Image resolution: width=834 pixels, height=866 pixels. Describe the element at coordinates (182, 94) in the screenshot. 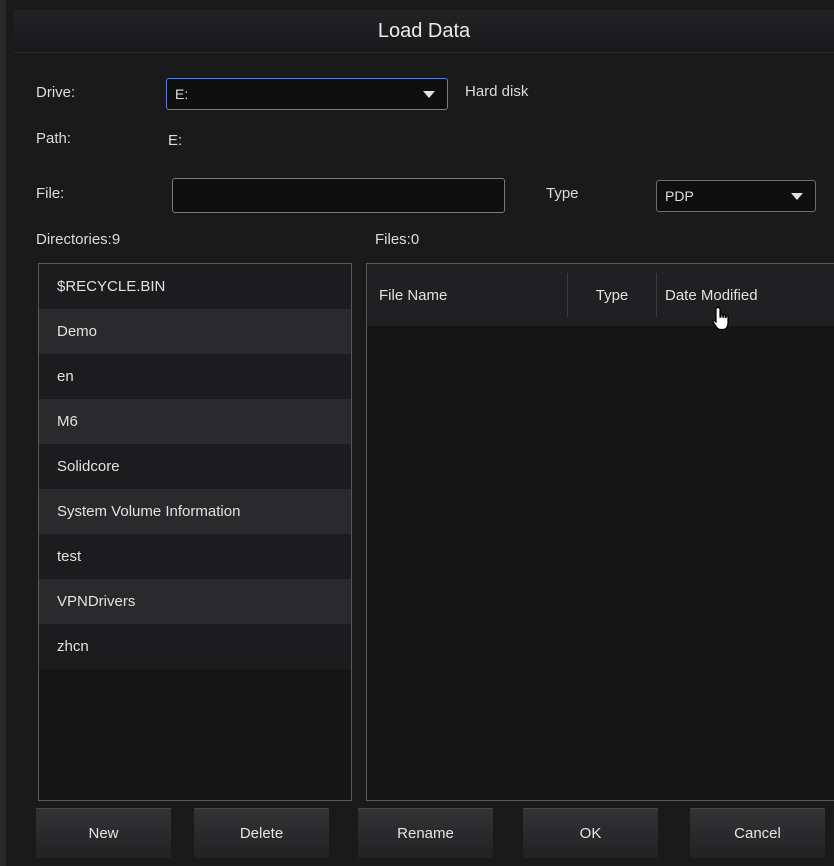

I see `drive-select-value: E:` at that location.